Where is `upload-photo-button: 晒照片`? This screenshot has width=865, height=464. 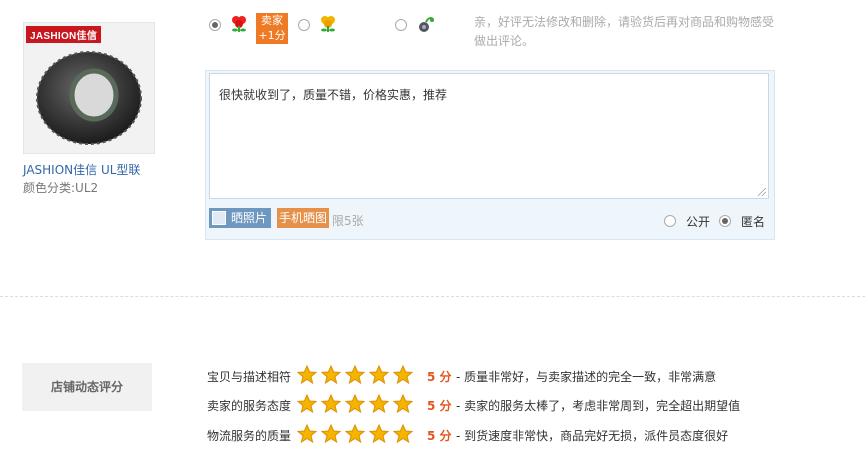
upload-photo-button: 晒照片 is located at coordinates (240, 218).